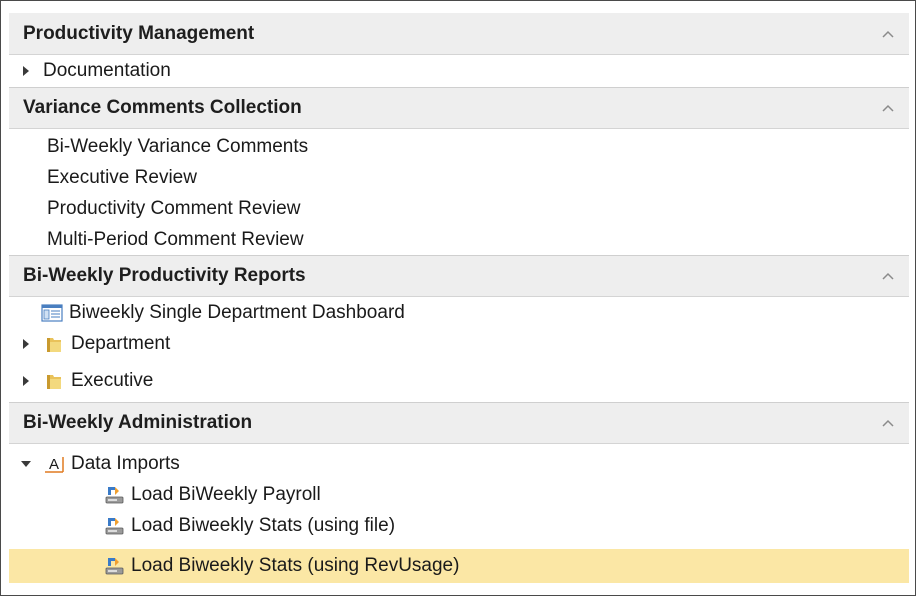 This screenshot has height=596, width=916. I want to click on tree-item-label: Department, so click(121, 343).